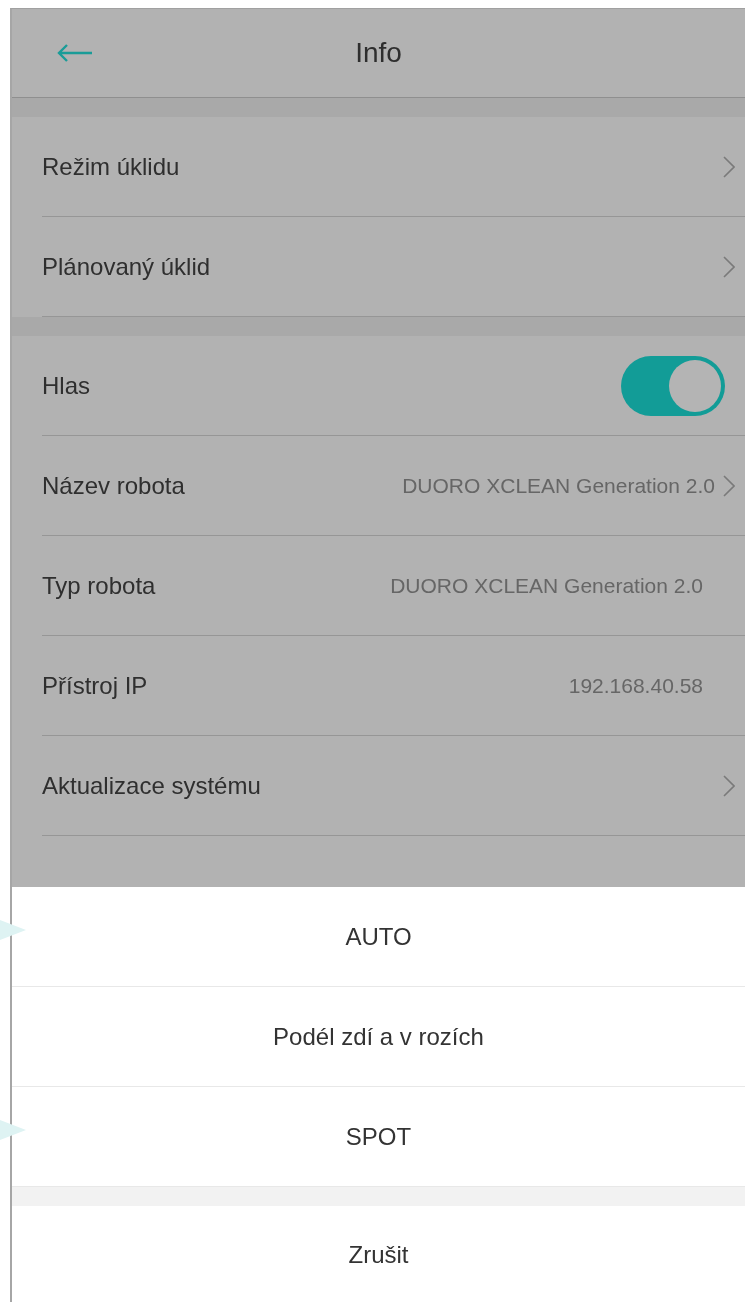 This screenshot has height=1302, width=745. I want to click on row-label: Název robota, so click(114, 485).